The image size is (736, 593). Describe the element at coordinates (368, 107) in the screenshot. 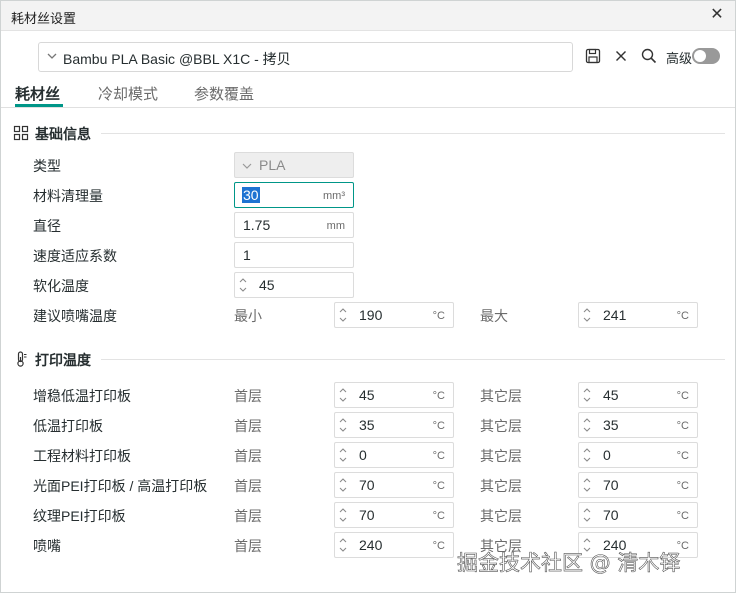

I see `tabs-divider` at that location.